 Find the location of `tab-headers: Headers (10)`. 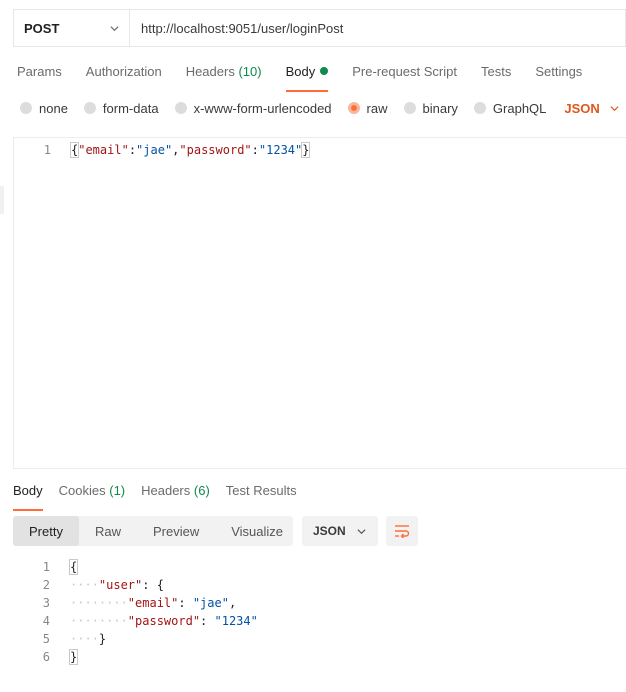

tab-headers: Headers (10) is located at coordinates (224, 77).